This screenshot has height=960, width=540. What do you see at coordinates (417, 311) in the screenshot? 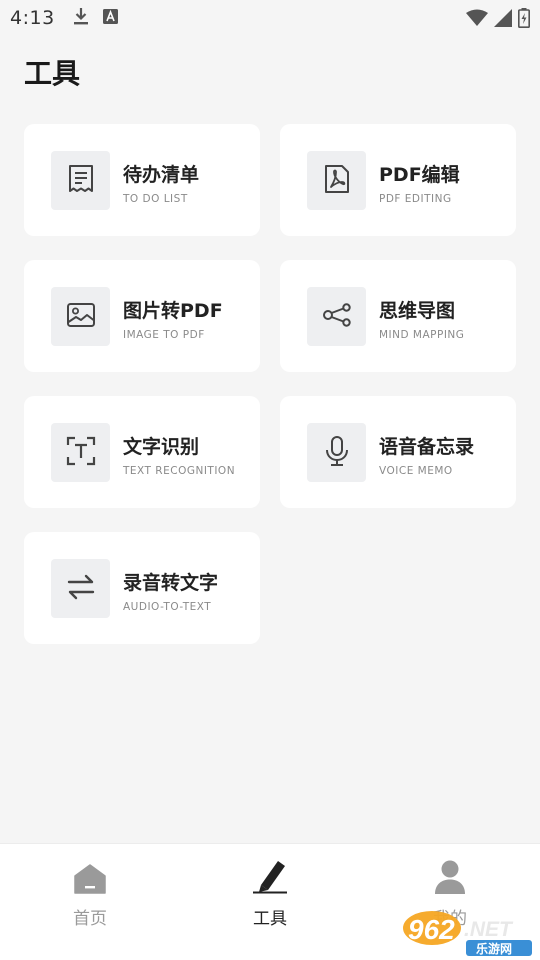
I see `tool-title: 思维导图` at bounding box center [417, 311].